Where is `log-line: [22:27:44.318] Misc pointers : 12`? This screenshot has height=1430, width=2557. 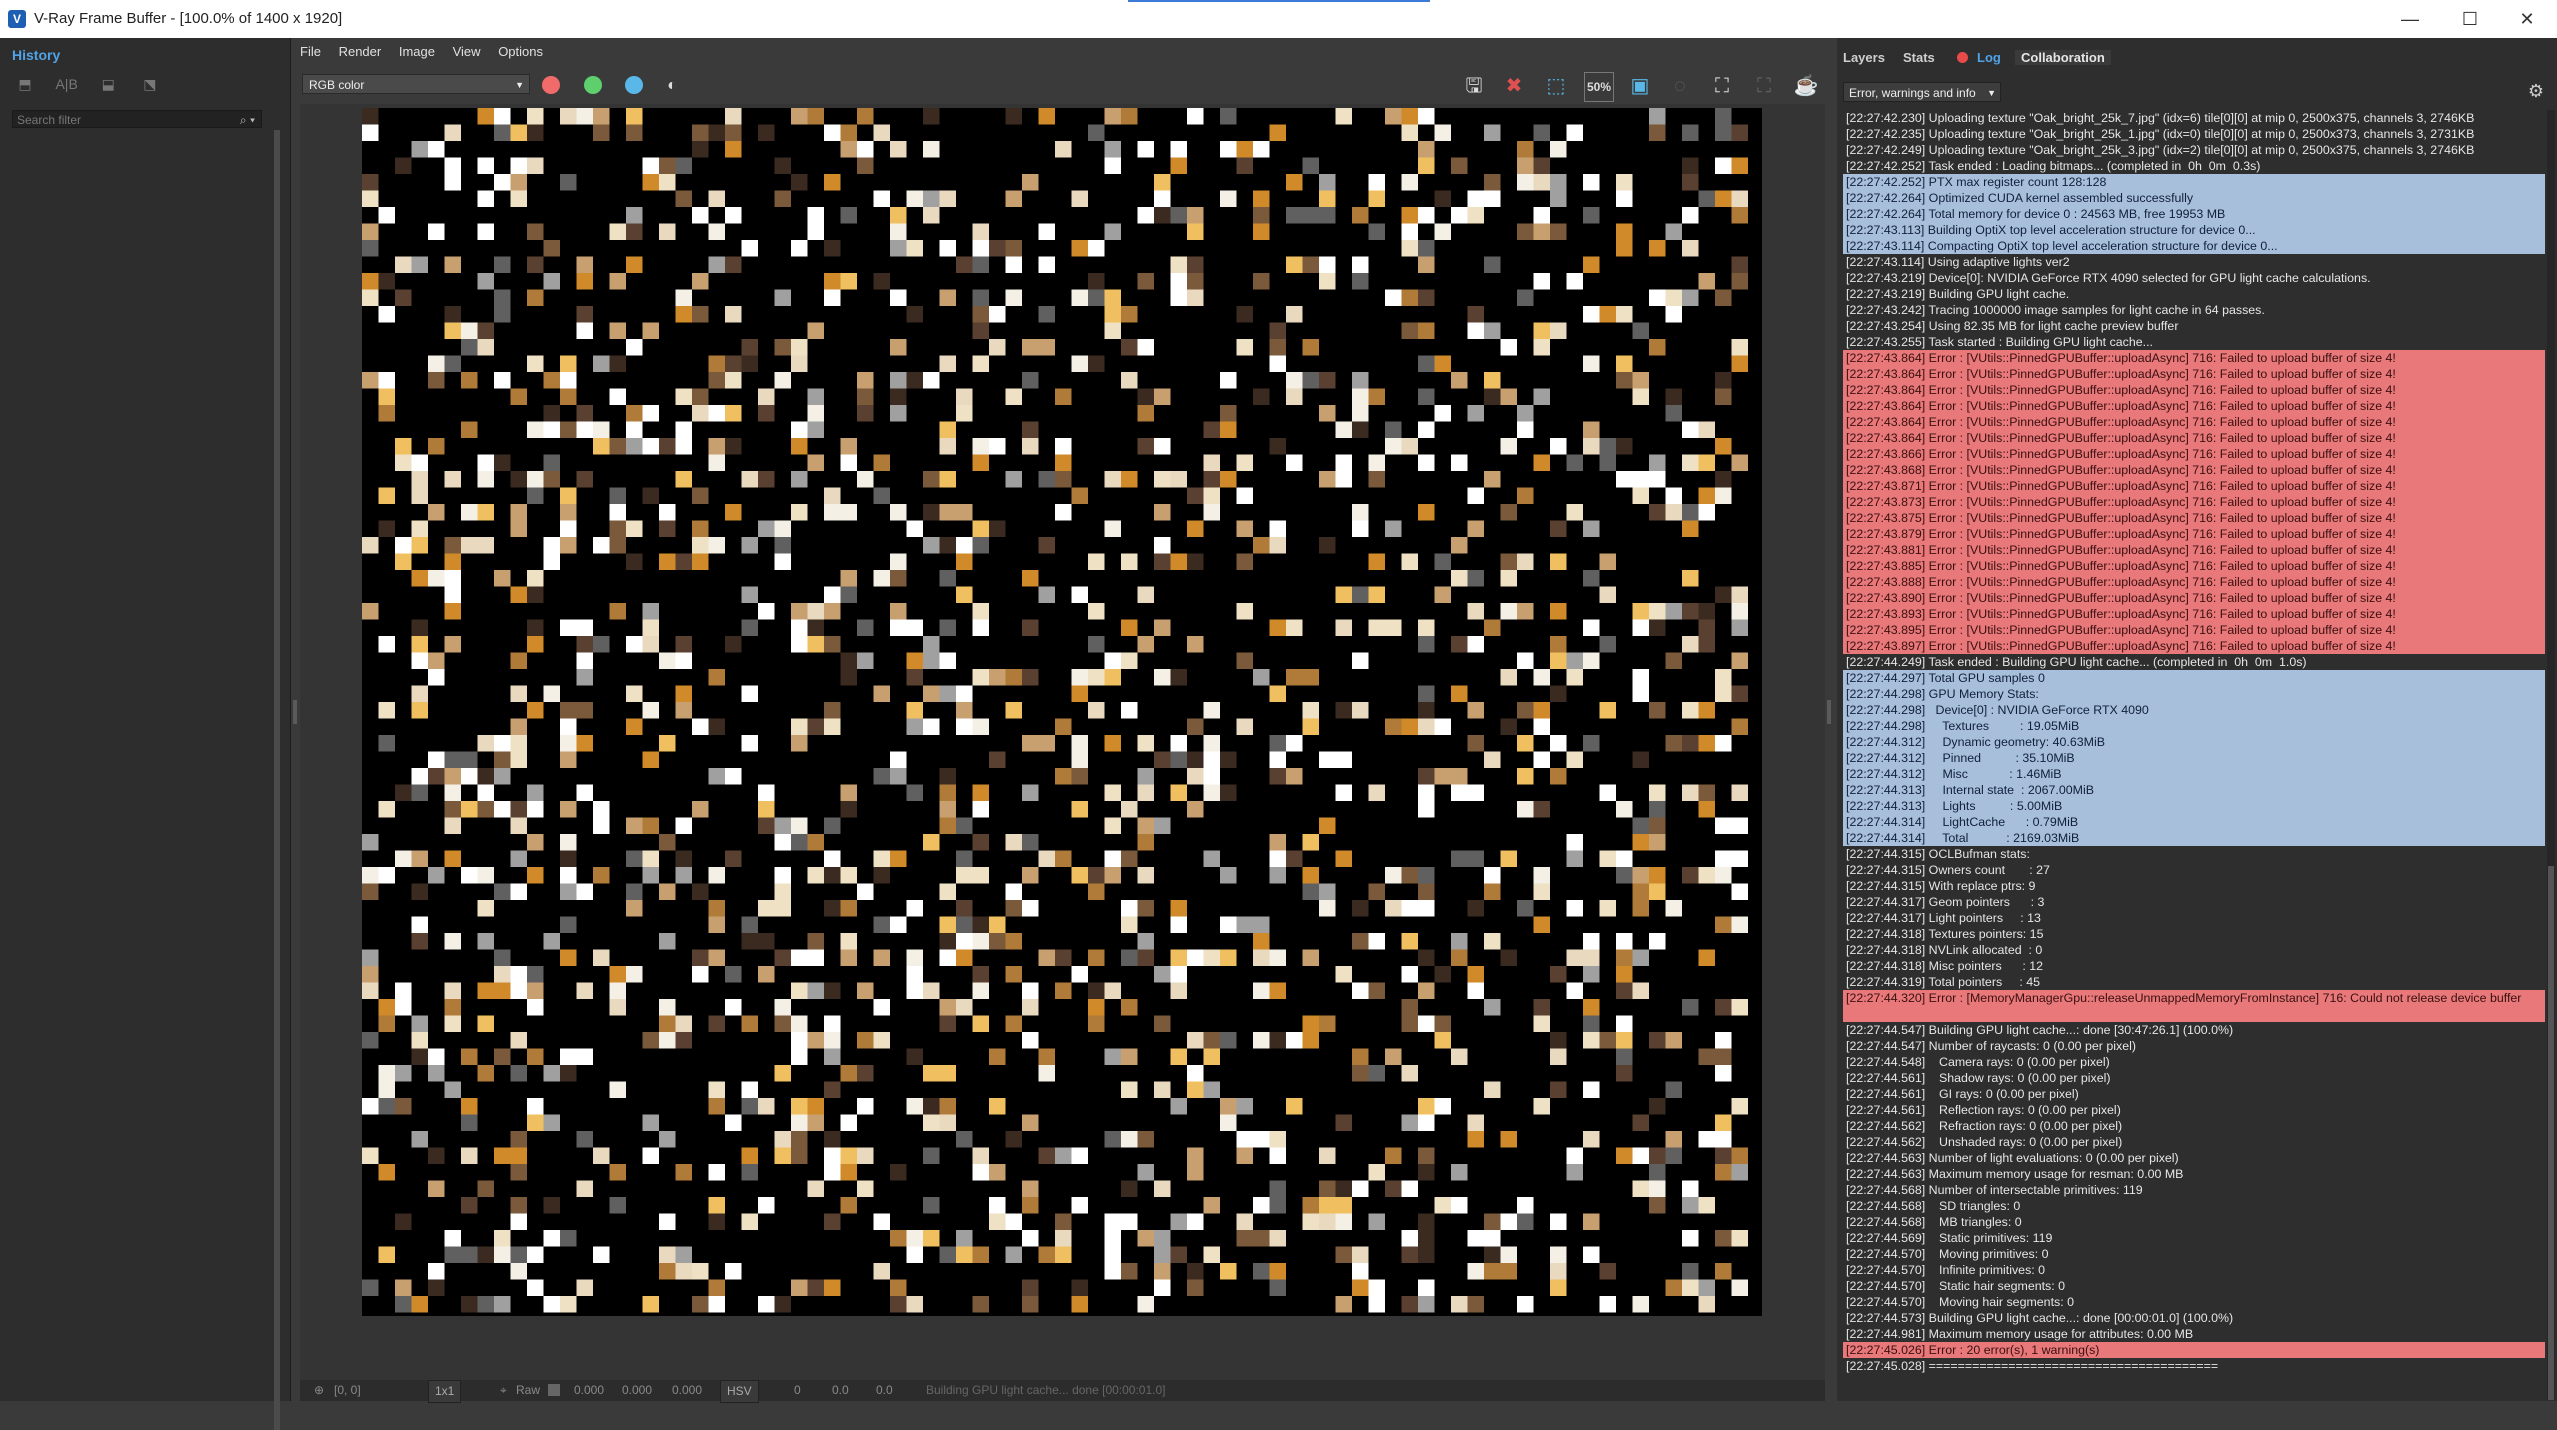
log-line: [22:27:44.318] Misc pointers : 12 is located at coordinates (1944, 966).